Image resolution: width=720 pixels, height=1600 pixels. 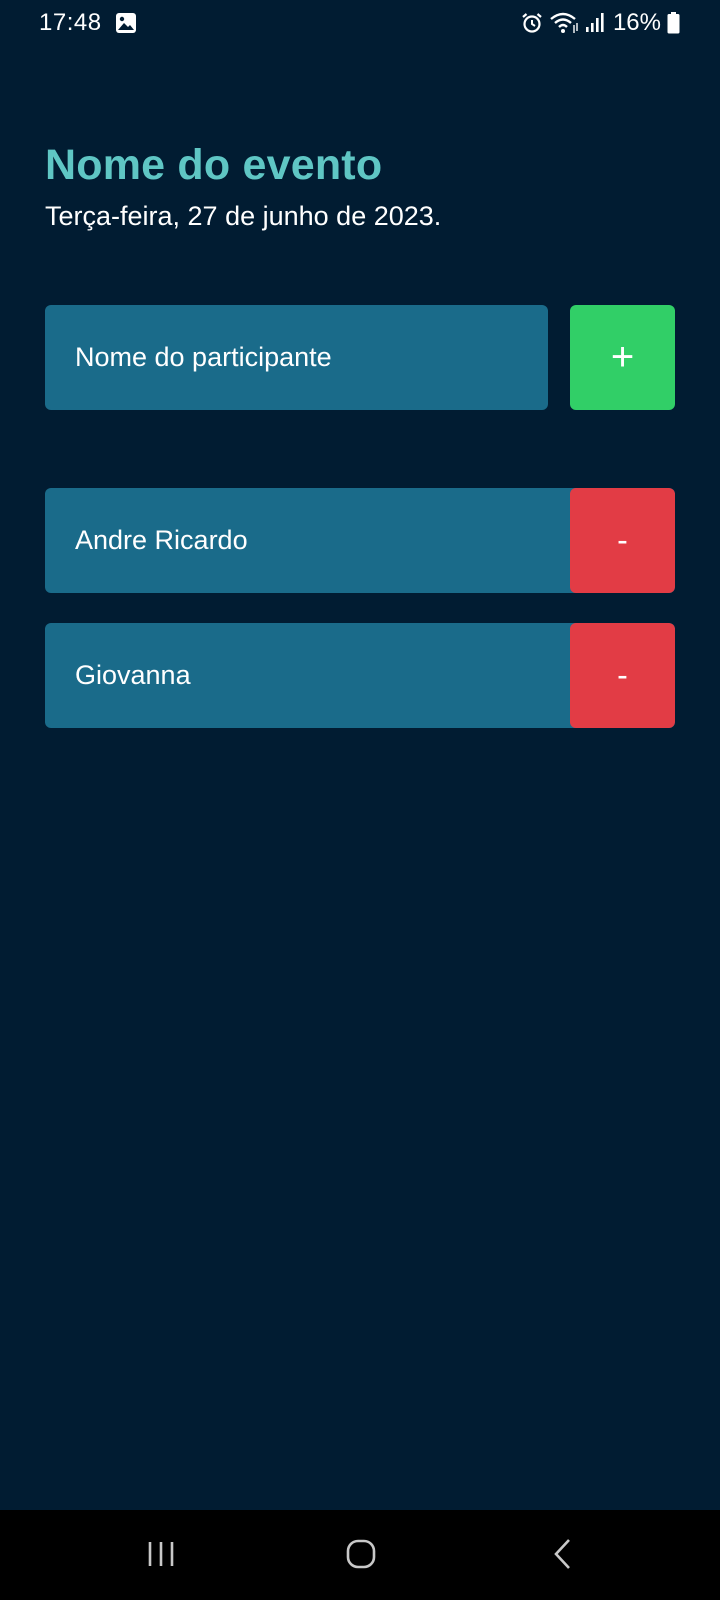 What do you see at coordinates (360, 540) in the screenshot?
I see `participant-card: Andre Ricardo -` at bounding box center [360, 540].